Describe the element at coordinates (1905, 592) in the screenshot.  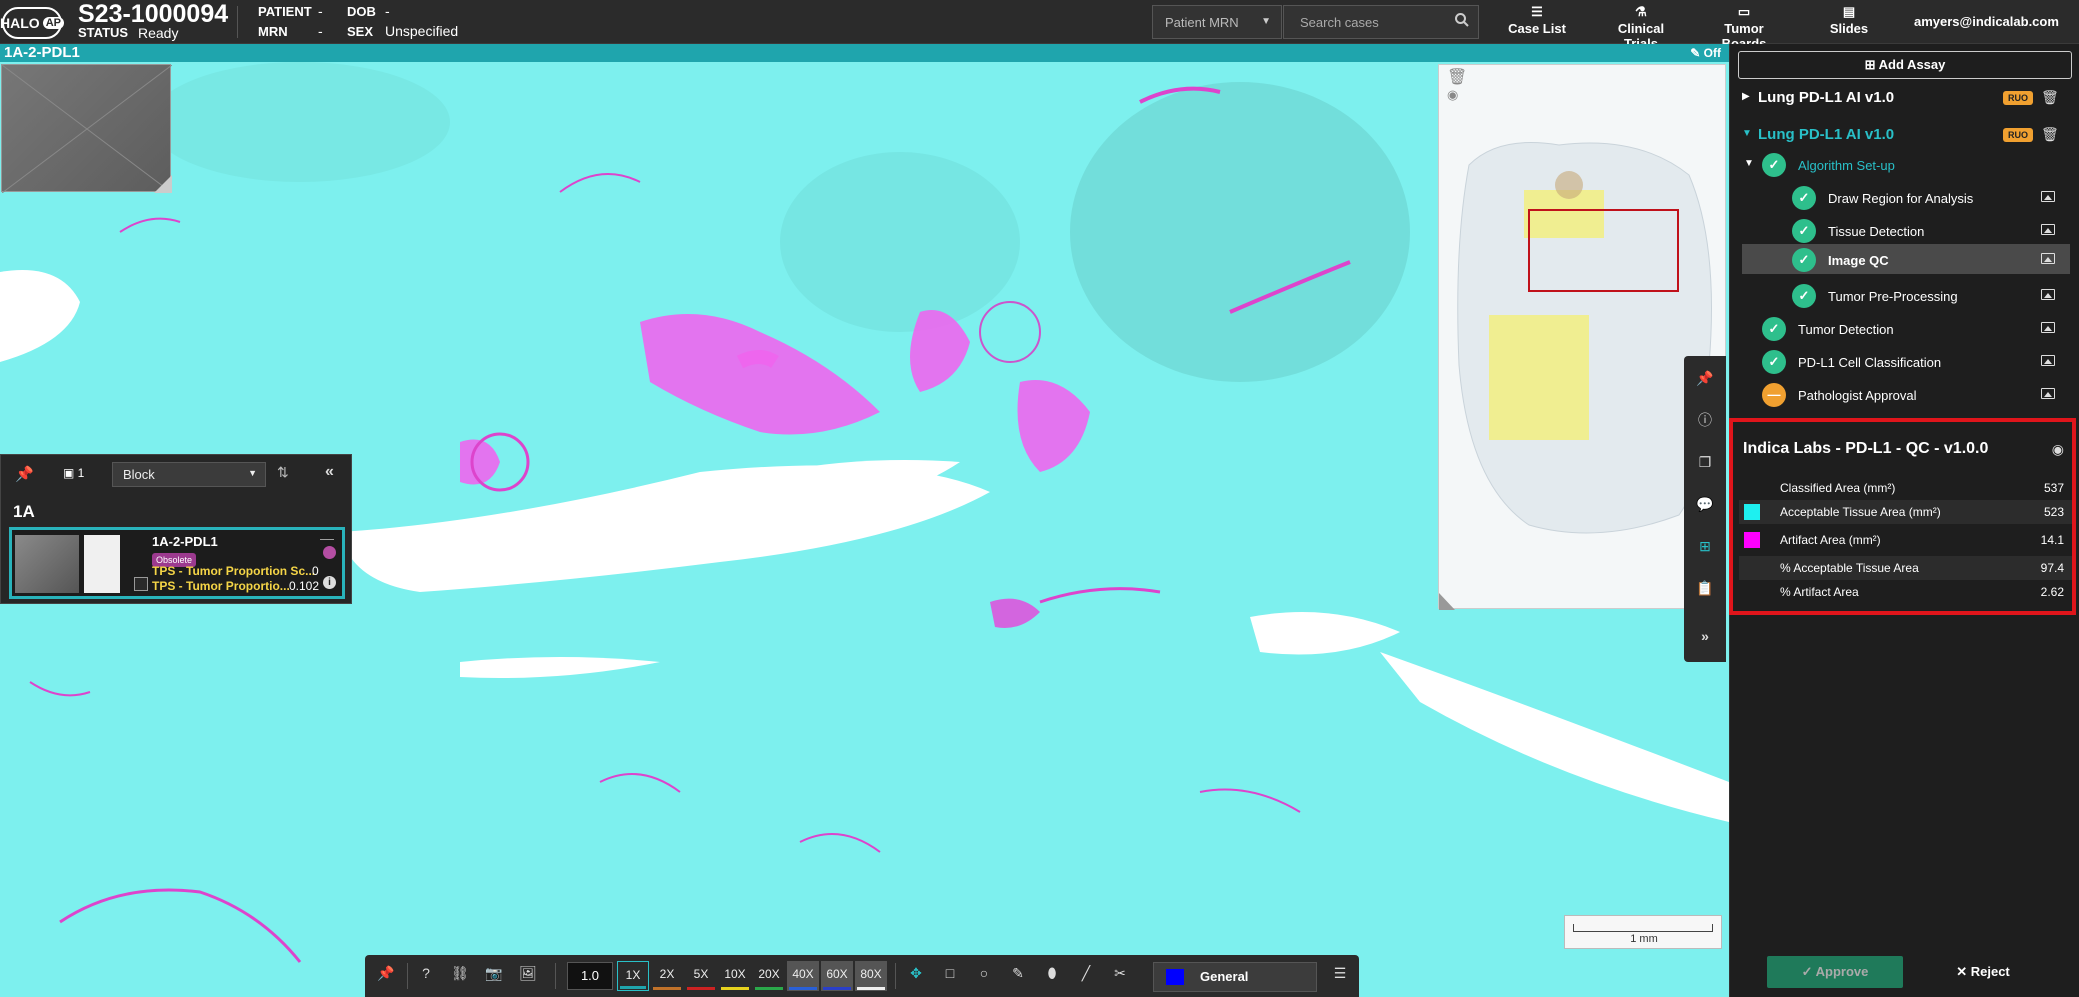
I see `qc-row-pct-artifact: % Artifact Area 2.62` at that location.